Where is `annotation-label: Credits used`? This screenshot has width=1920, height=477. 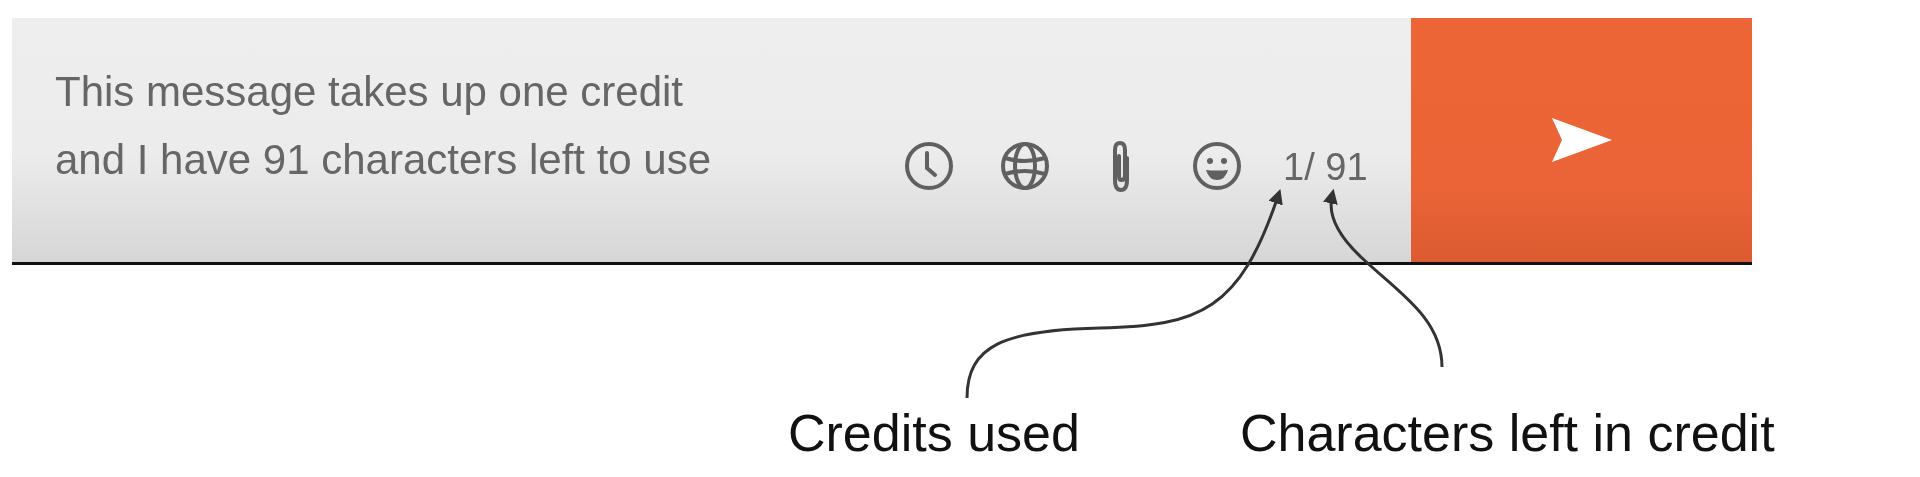 annotation-label: Credits used is located at coordinates (934, 433).